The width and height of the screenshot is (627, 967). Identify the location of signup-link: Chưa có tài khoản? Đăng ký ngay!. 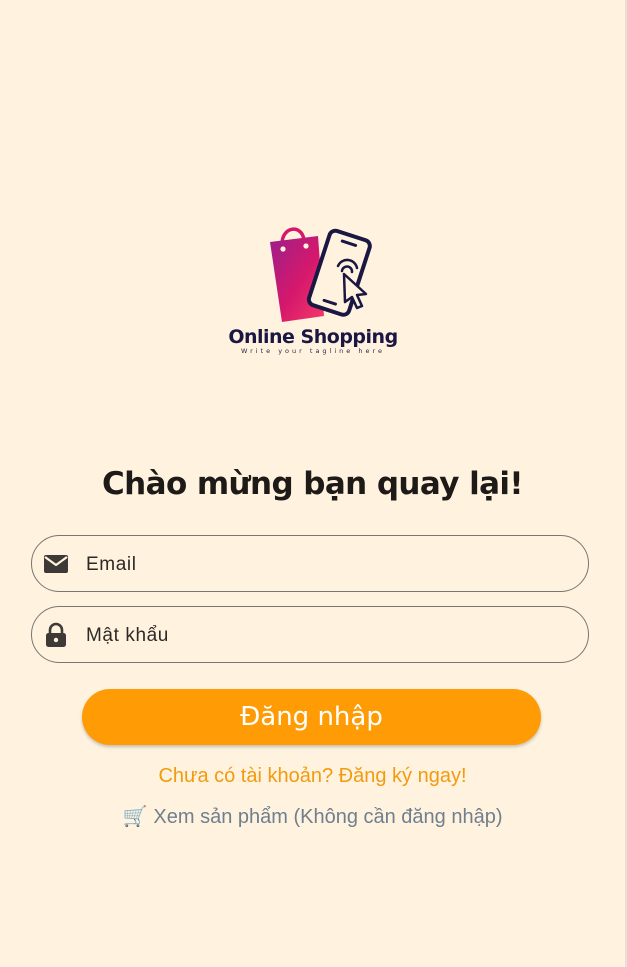
(312, 776).